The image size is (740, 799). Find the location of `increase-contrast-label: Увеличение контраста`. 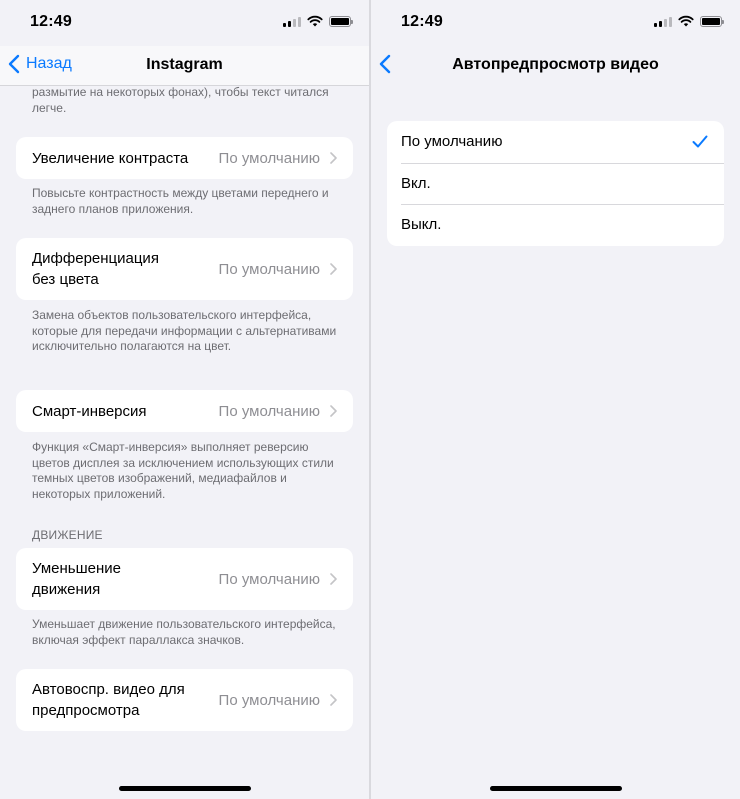

increase-contrast-label: Увеличение контраста is located at coordinates (110, 158).